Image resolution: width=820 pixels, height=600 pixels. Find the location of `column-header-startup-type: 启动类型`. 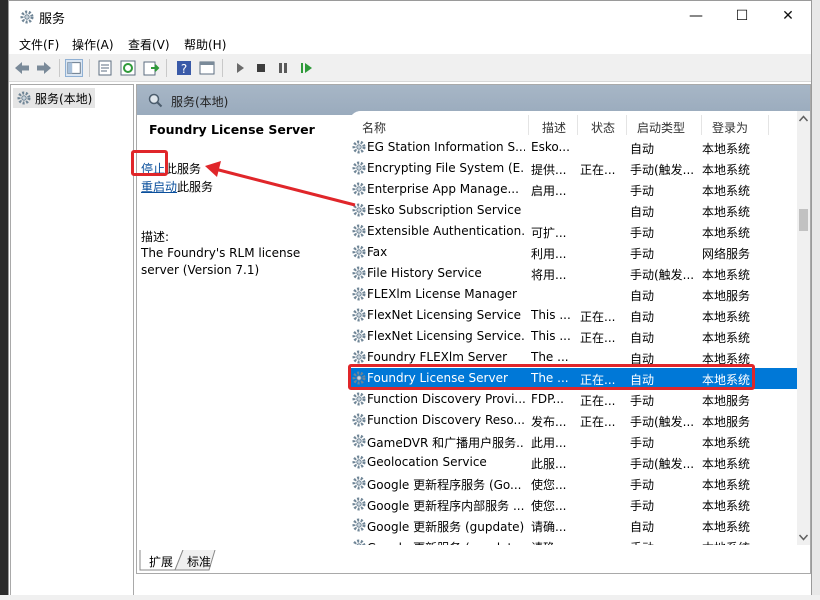

column-header-startup-type: 启动类型 is located at coordinates (661, 127).